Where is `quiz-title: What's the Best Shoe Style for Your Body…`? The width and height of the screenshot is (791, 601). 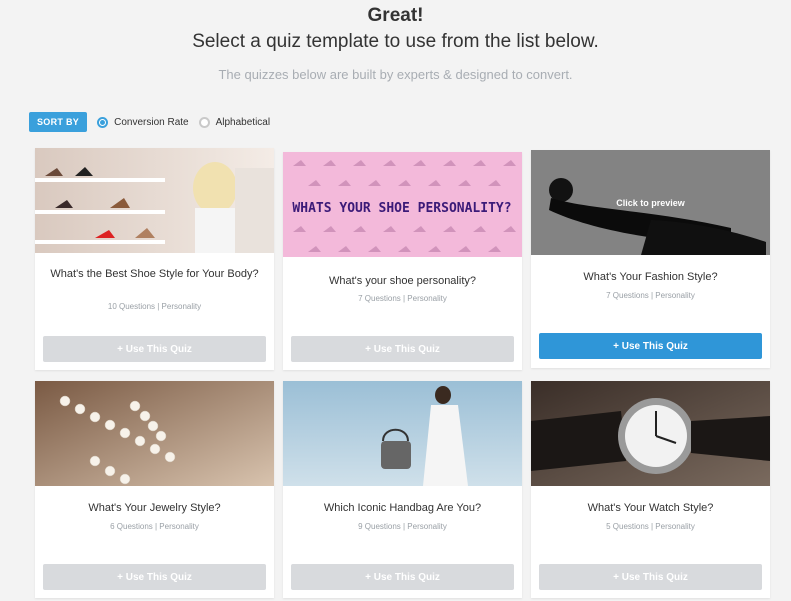 quiz-title: What's the Best Shoe Style for Your Body… is located at coordinates (154, 274).